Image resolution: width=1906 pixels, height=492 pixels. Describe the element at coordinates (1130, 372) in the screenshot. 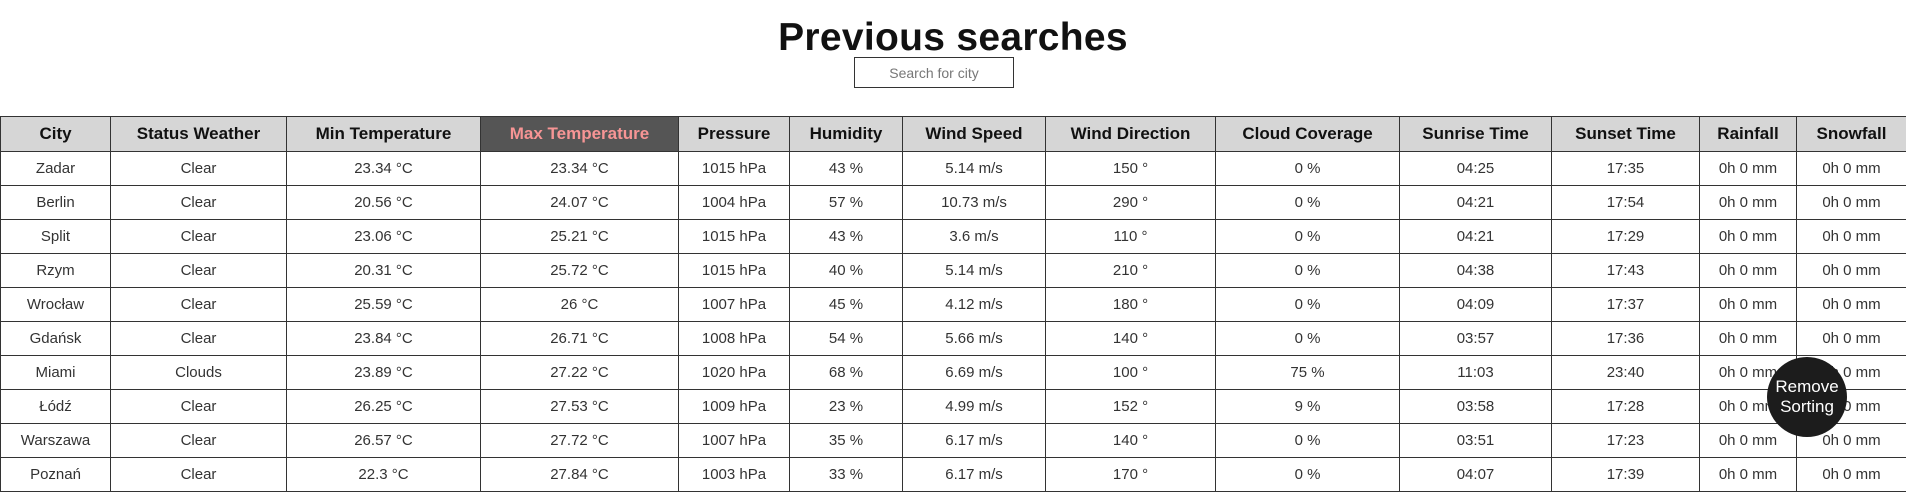

I see `cell-wind-direction: 100 °` at that location.